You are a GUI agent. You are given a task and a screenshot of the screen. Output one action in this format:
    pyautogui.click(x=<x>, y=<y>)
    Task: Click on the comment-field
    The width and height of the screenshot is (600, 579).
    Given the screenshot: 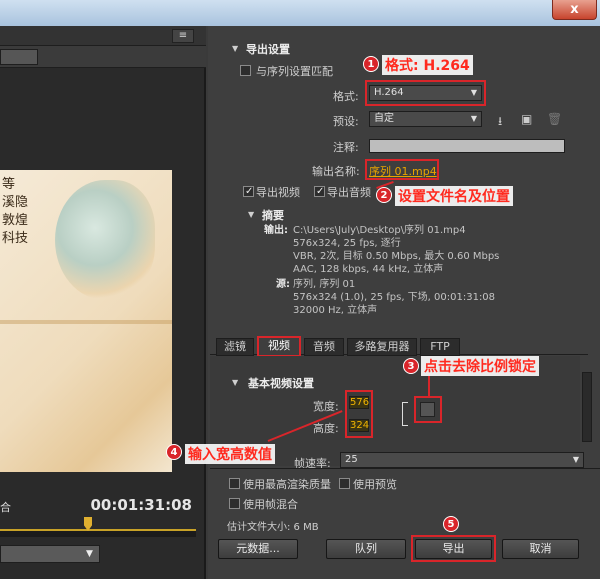 What is the action you would take?
    pyautogui.click(x=467, y=146)
    